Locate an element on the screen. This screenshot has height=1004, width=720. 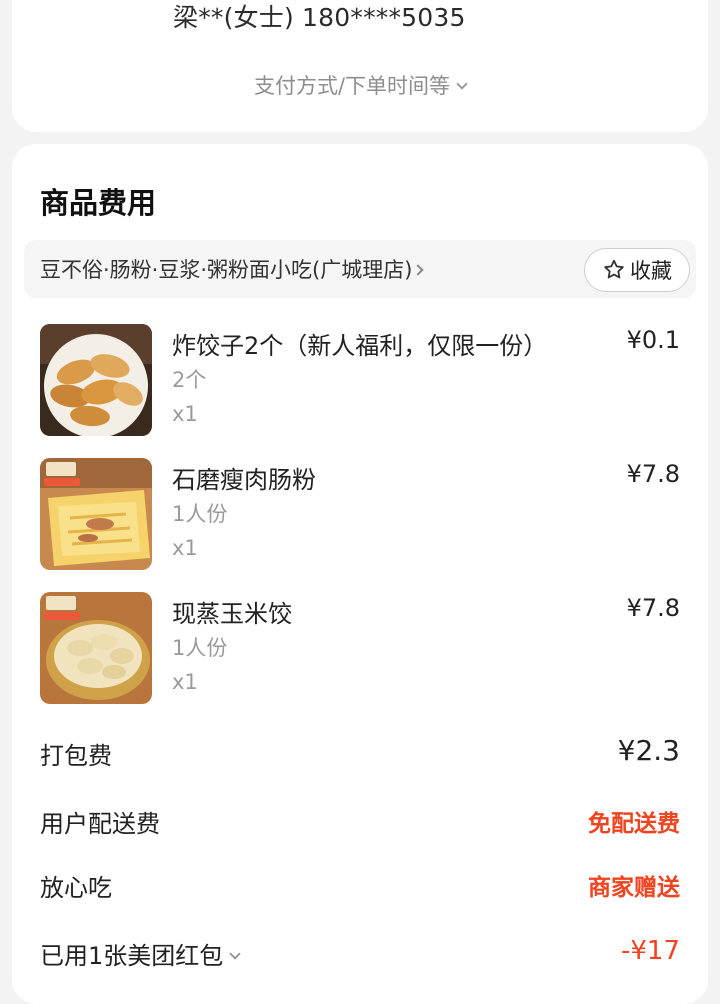
fee-value: ¥2.3 is located at coordinates (648, 750).